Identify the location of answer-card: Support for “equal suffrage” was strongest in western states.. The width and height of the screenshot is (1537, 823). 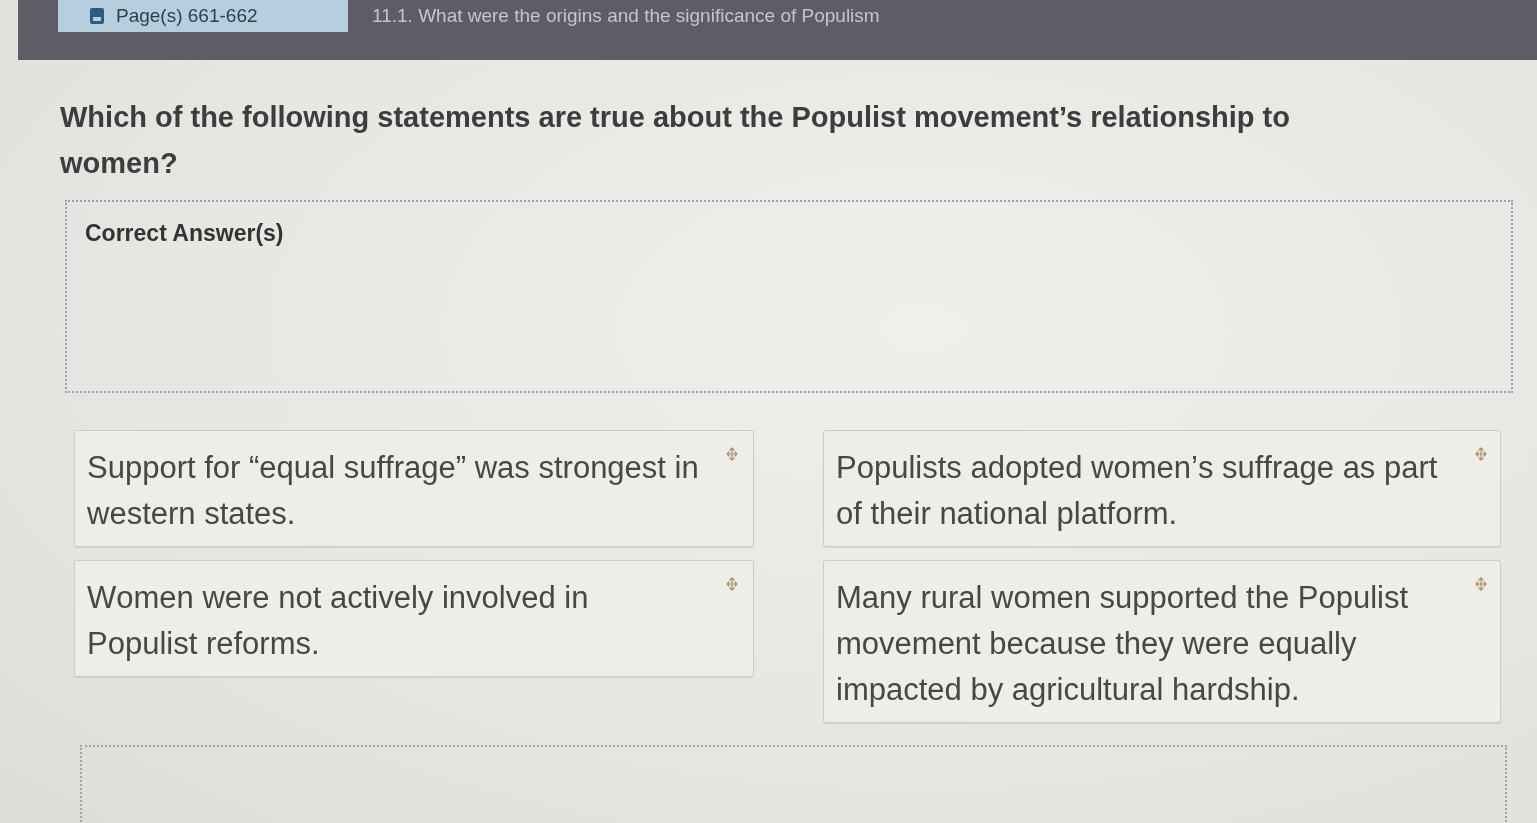
(414, 488).